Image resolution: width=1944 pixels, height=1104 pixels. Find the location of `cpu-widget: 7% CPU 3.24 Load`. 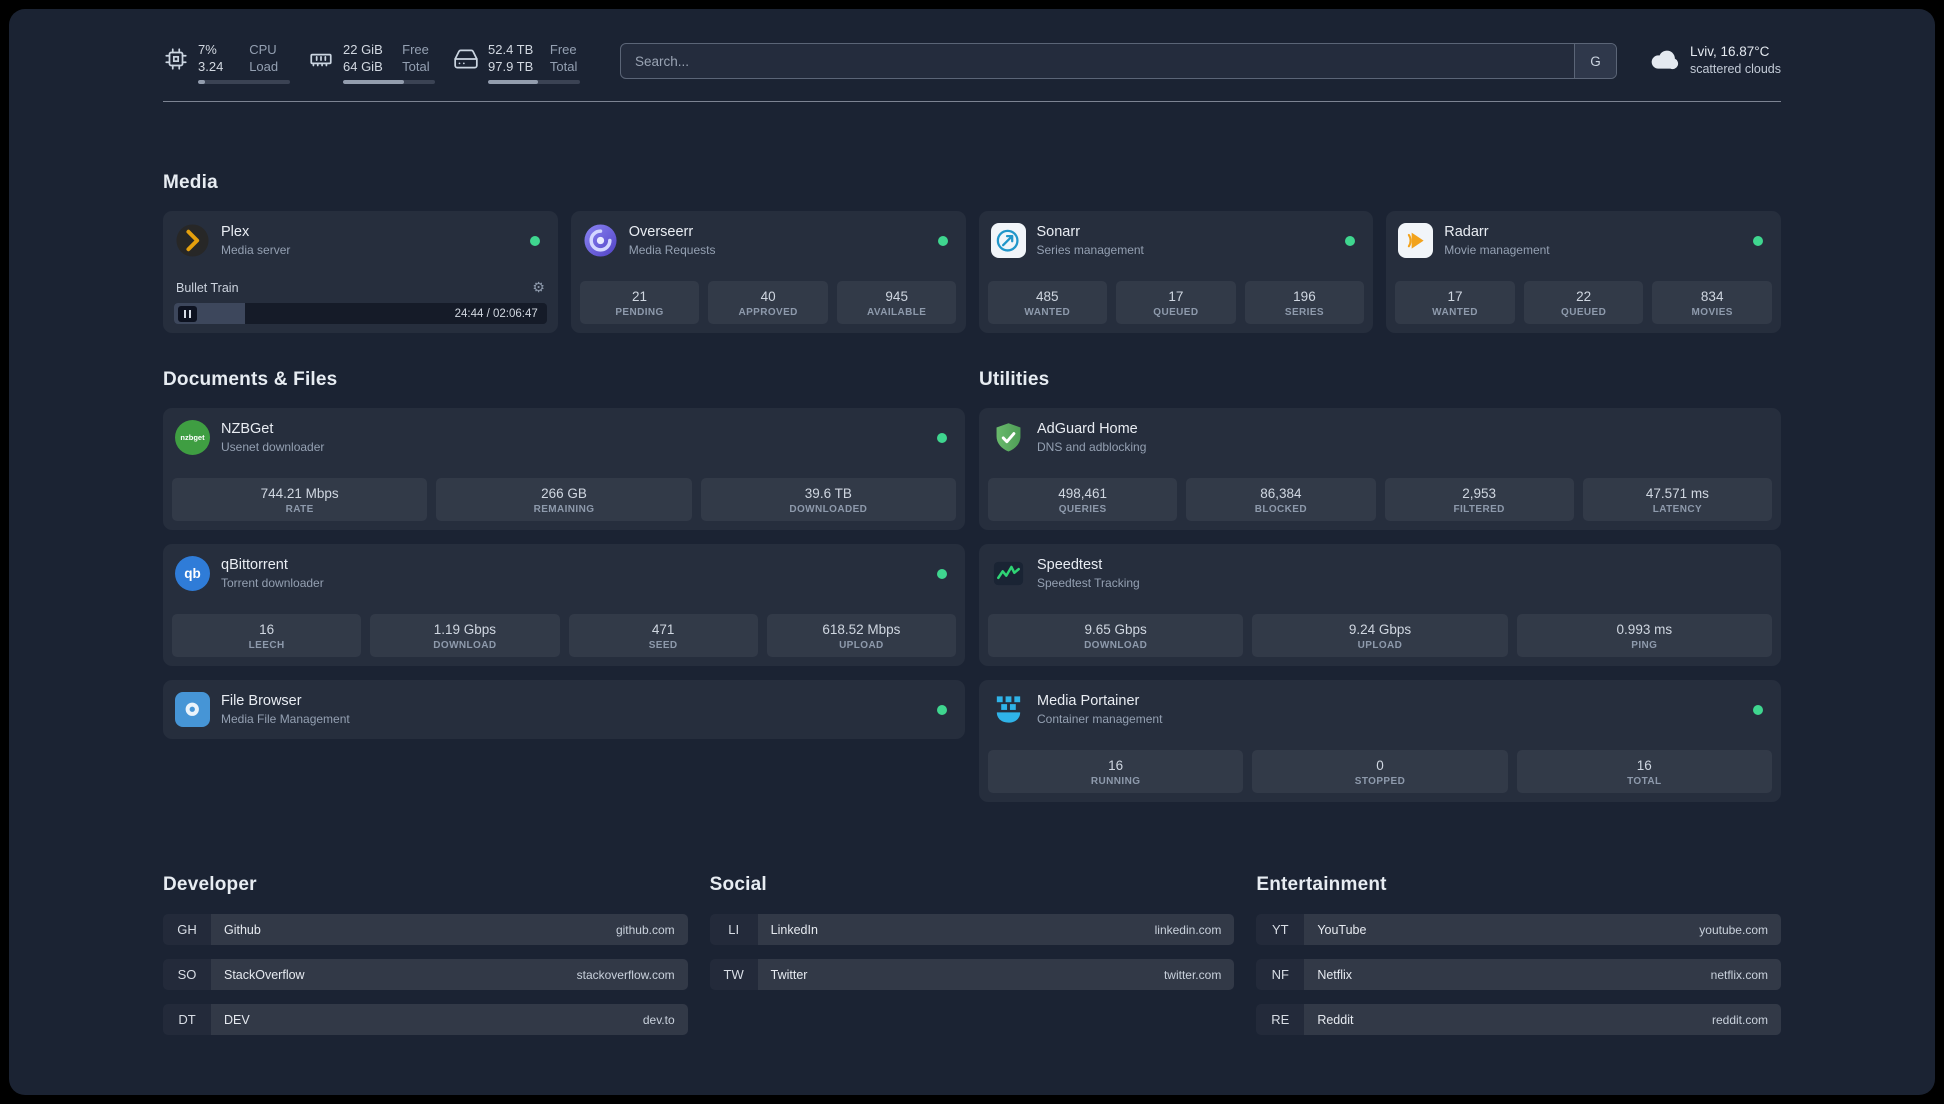

cpu-widget: 7% CPU 3.24 Load is located at coordinates (226, 62).